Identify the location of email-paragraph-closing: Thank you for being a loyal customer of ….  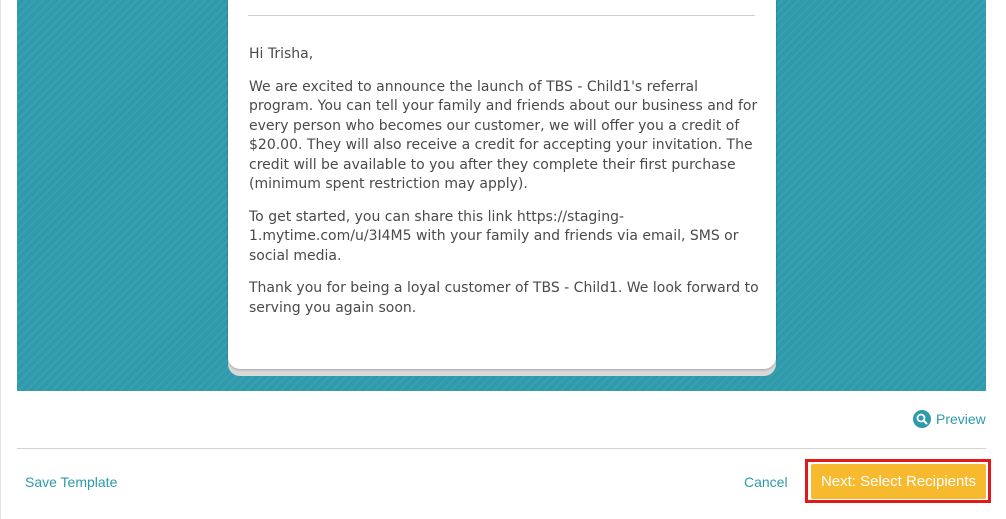
(504, 298).